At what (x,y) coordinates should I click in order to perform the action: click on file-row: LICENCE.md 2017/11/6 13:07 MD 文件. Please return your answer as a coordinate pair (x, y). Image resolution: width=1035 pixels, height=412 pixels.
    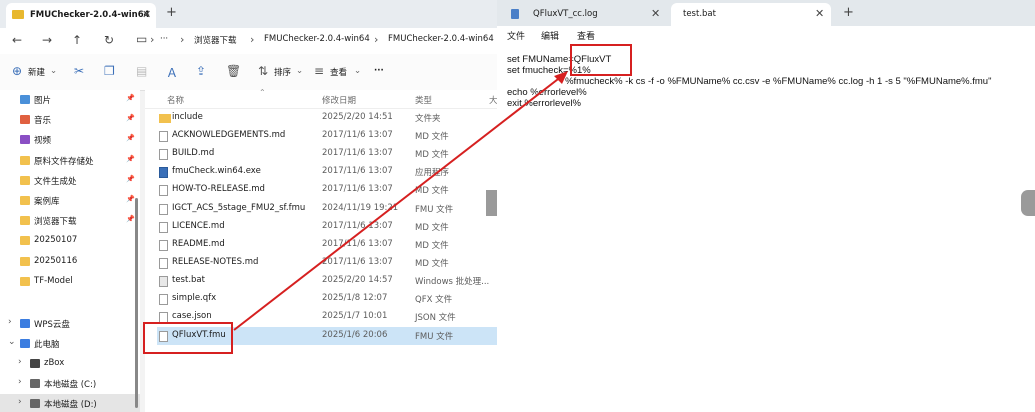
    Looking at the image, I should click on (327, 227).